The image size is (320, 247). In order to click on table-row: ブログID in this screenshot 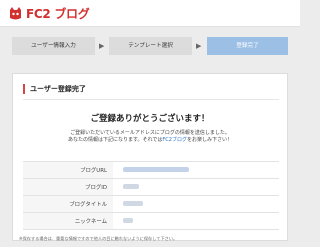, I will do `click(151, 187)`.